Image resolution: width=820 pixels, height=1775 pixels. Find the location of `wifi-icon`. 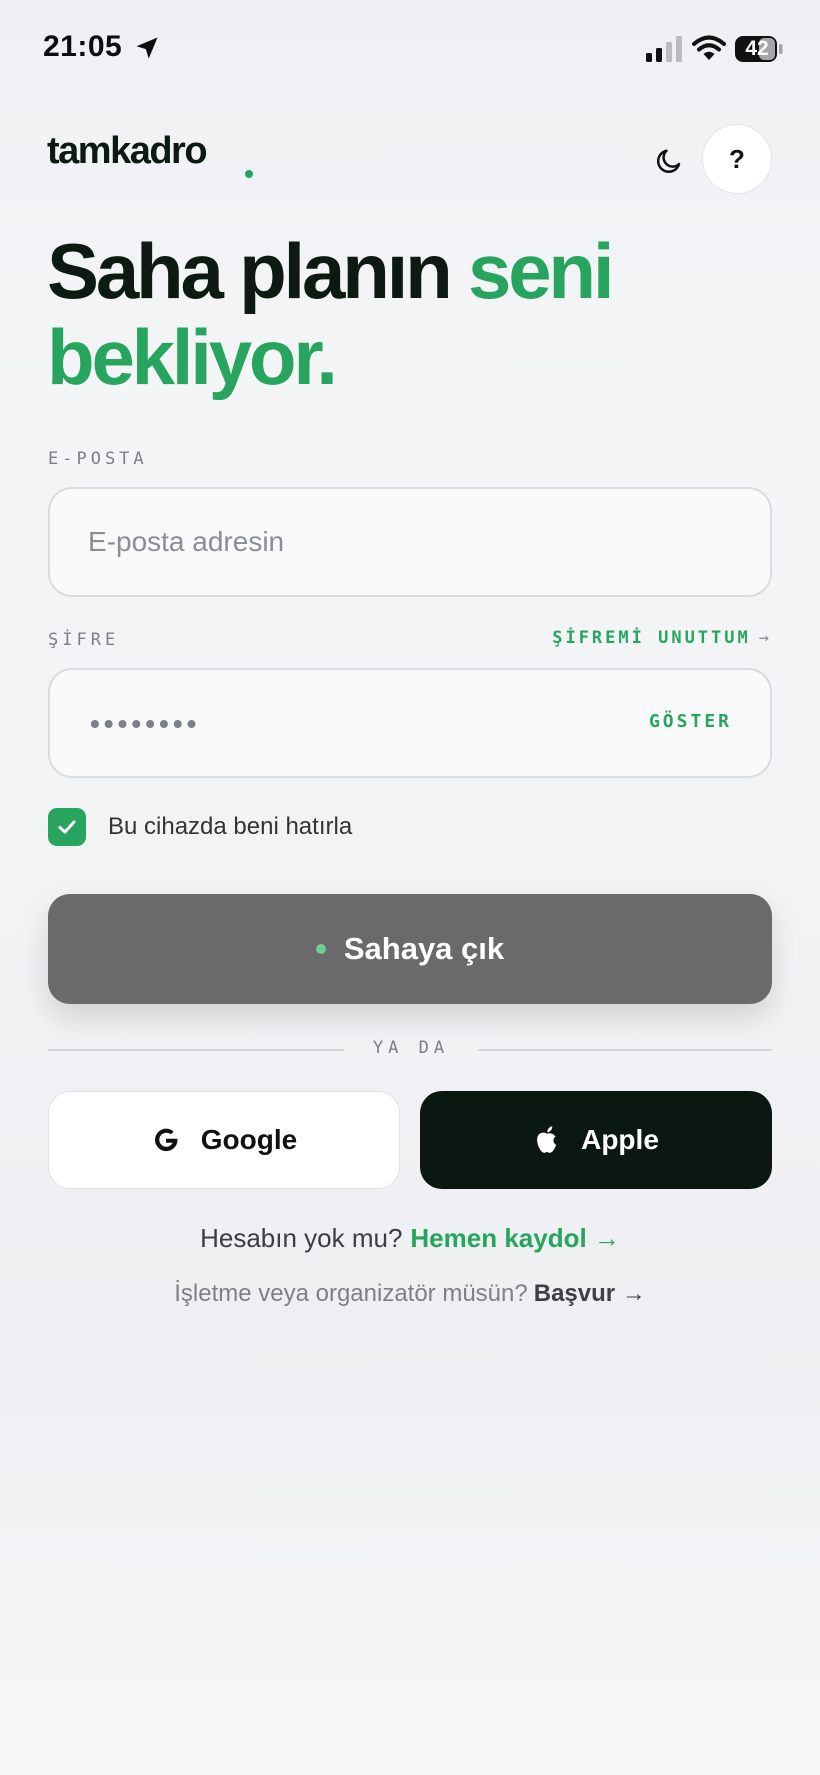

wifi-icon is located at coordinates (709, 47).